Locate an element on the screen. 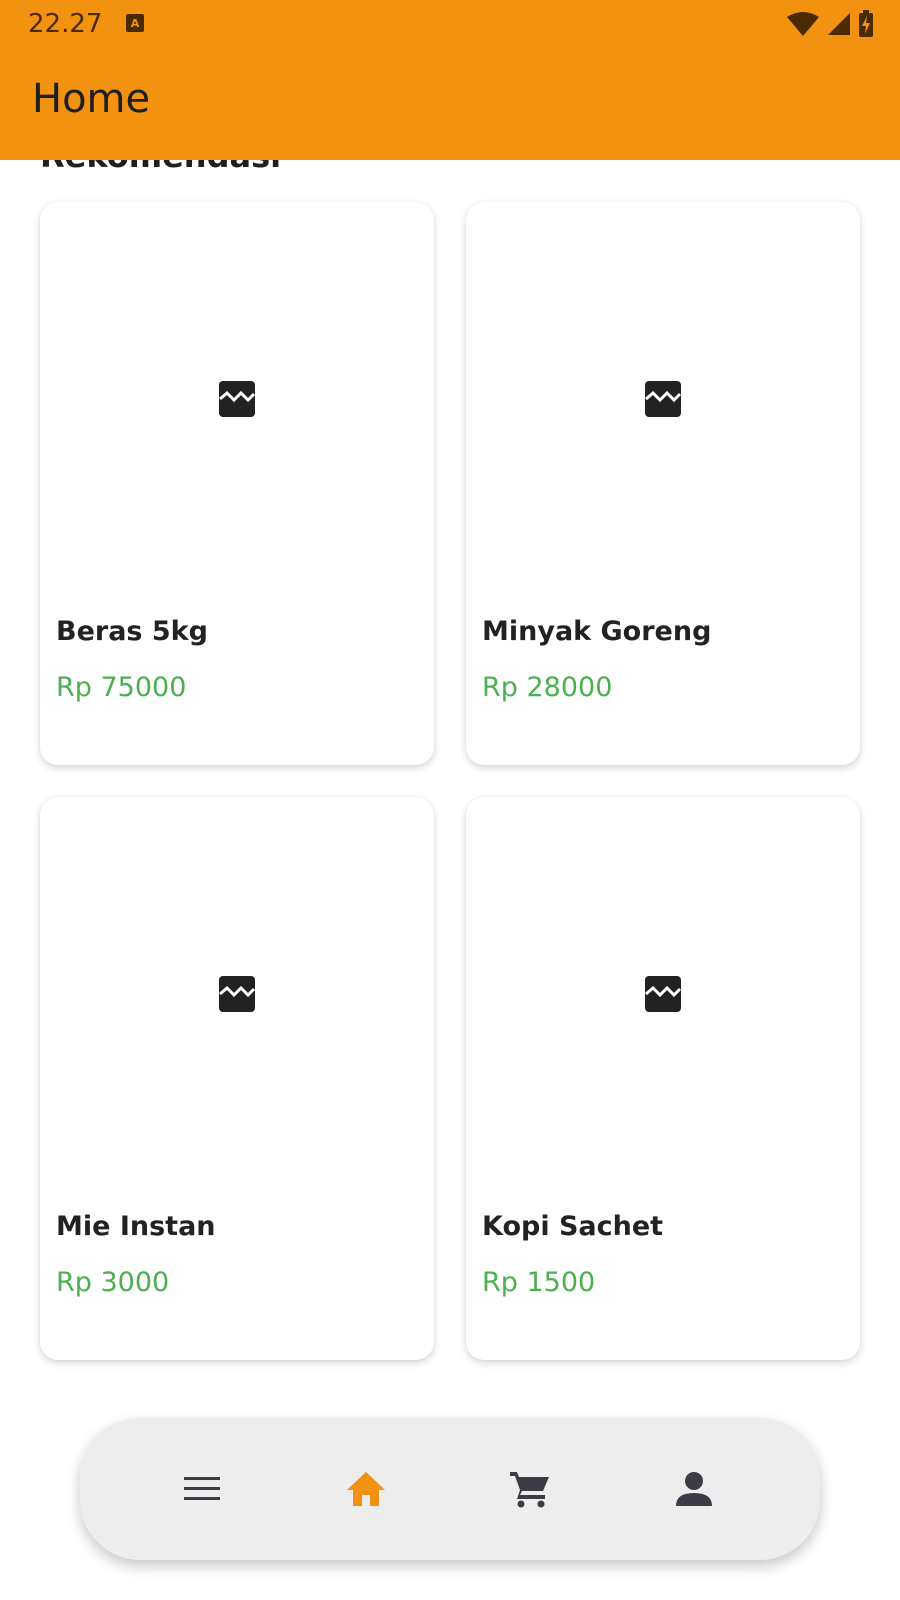 This screenshot has height=1600, width=900. cart-icon is located at coordinates (529, 1490).